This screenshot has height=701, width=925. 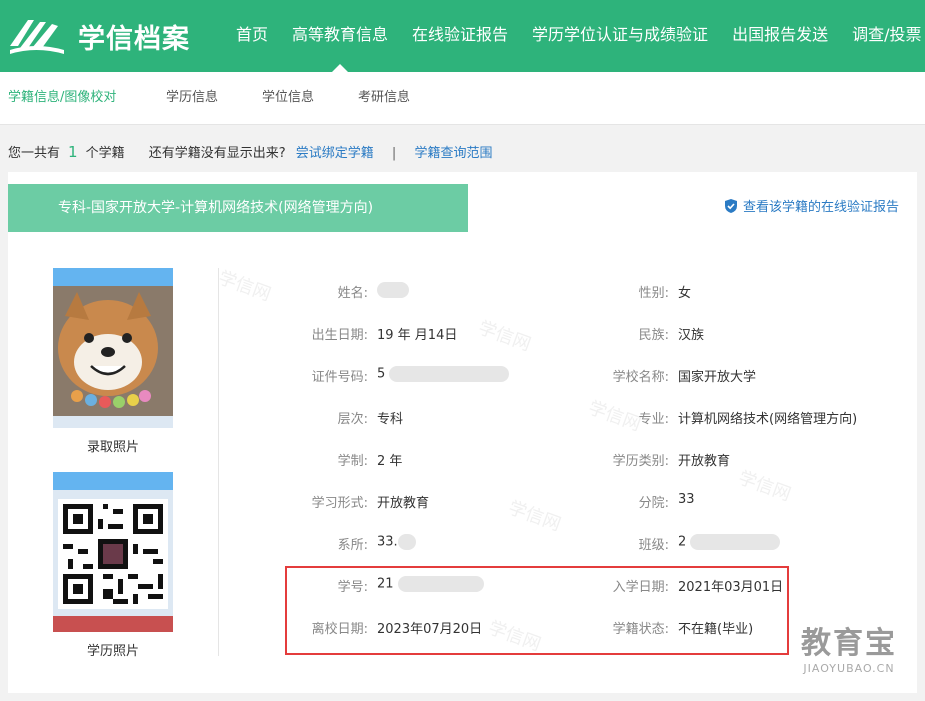 I want to click on vertical-divider, so click(x=218, y=462).